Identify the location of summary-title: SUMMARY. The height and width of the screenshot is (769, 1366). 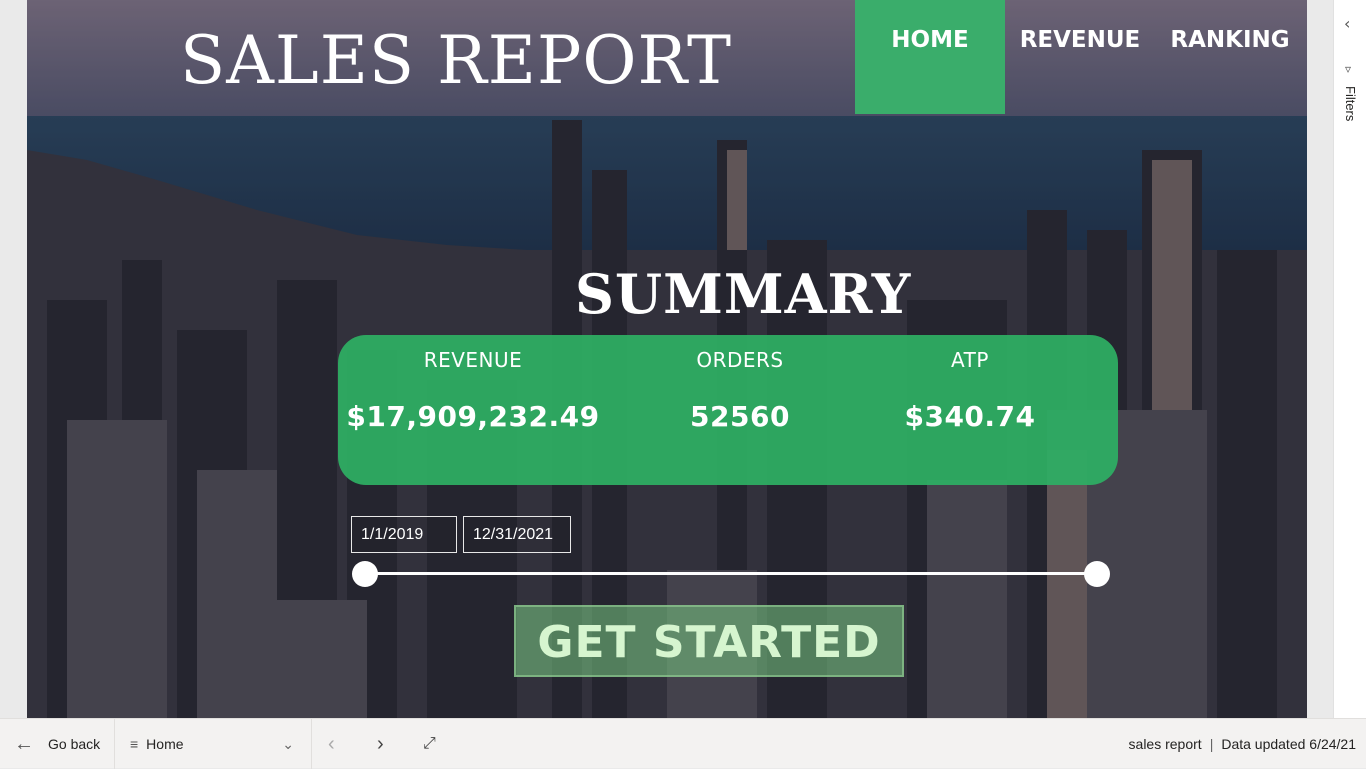
(743, 294).